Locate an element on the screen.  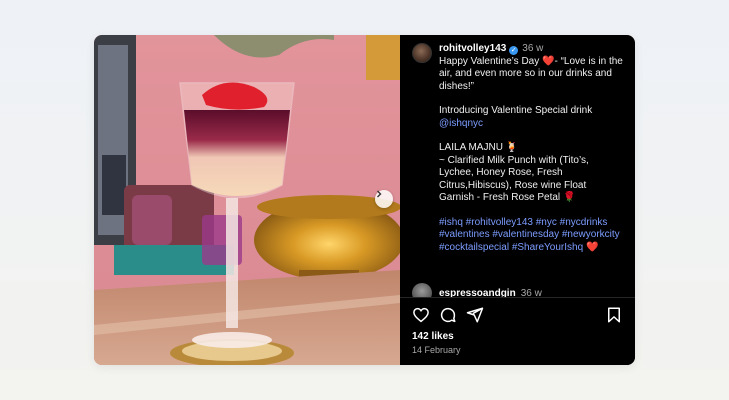
cocktail-emoji: 🍹 is located at coordinates (512, 147).